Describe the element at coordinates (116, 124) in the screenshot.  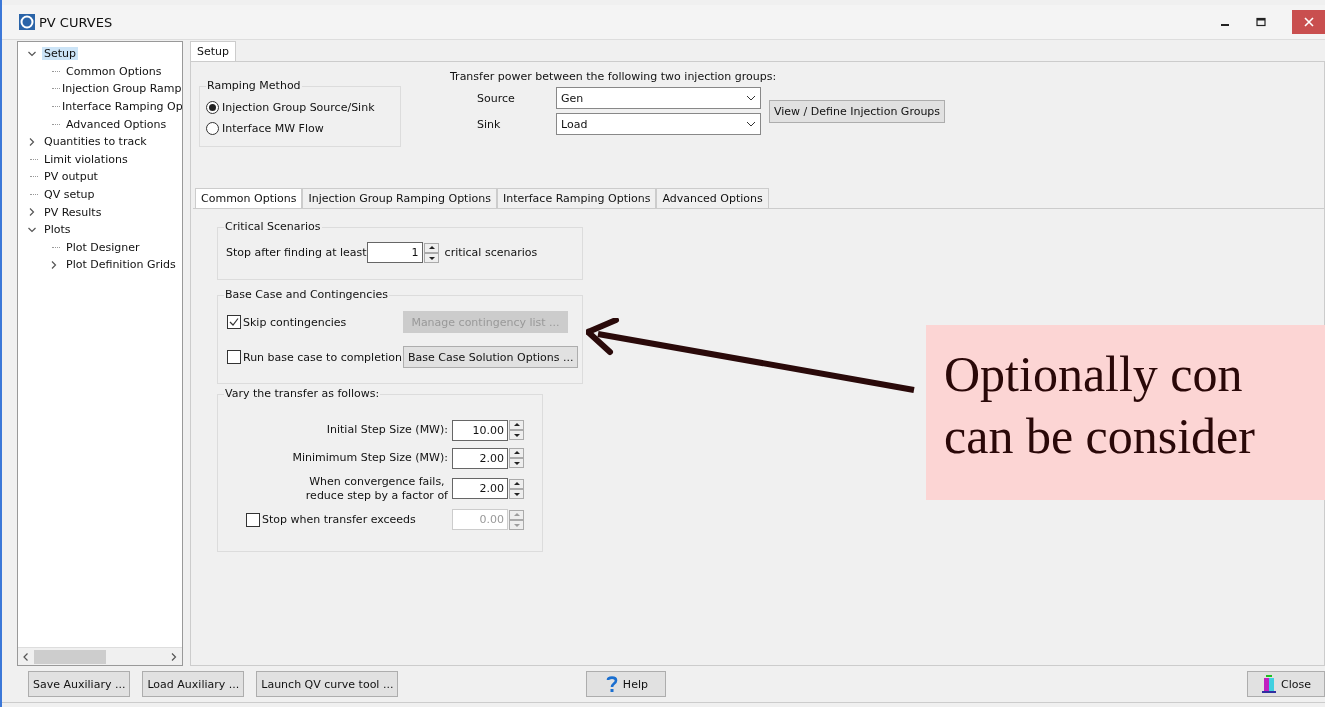
I see `tree-item: Advanced Options` at that location.